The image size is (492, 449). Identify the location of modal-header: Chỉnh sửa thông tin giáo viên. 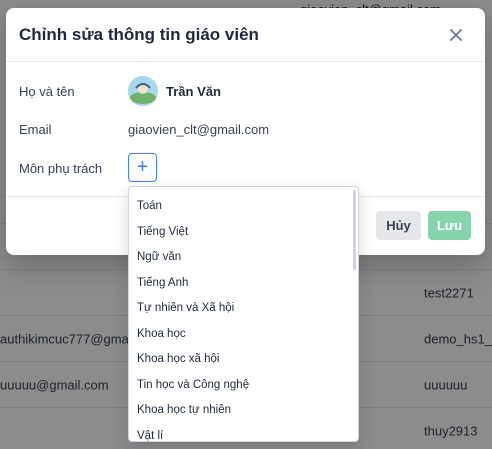
(245, 35).